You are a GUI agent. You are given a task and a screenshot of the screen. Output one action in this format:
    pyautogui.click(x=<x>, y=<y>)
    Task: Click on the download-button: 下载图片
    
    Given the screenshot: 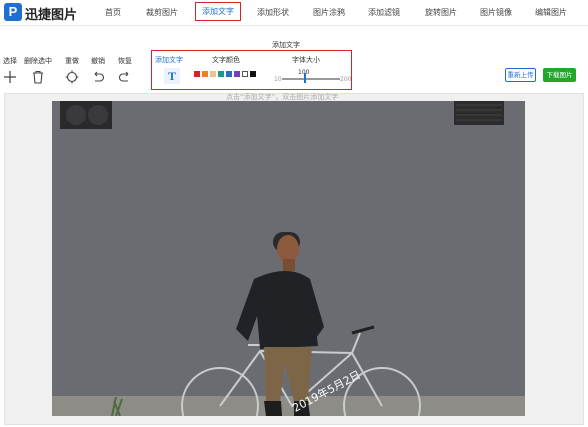 What is the action you would take?
    pyautogui.click(x=559, y=75)
    